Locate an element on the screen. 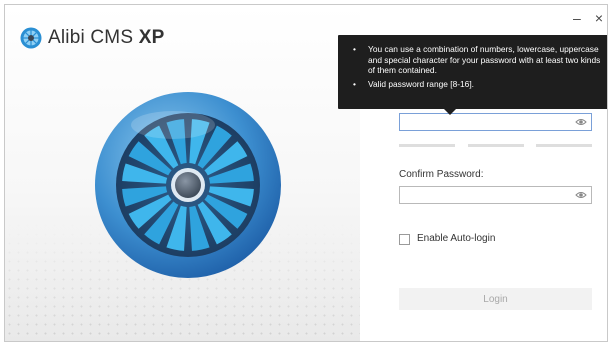  login-button: Login is located at coordinates (495, 299).